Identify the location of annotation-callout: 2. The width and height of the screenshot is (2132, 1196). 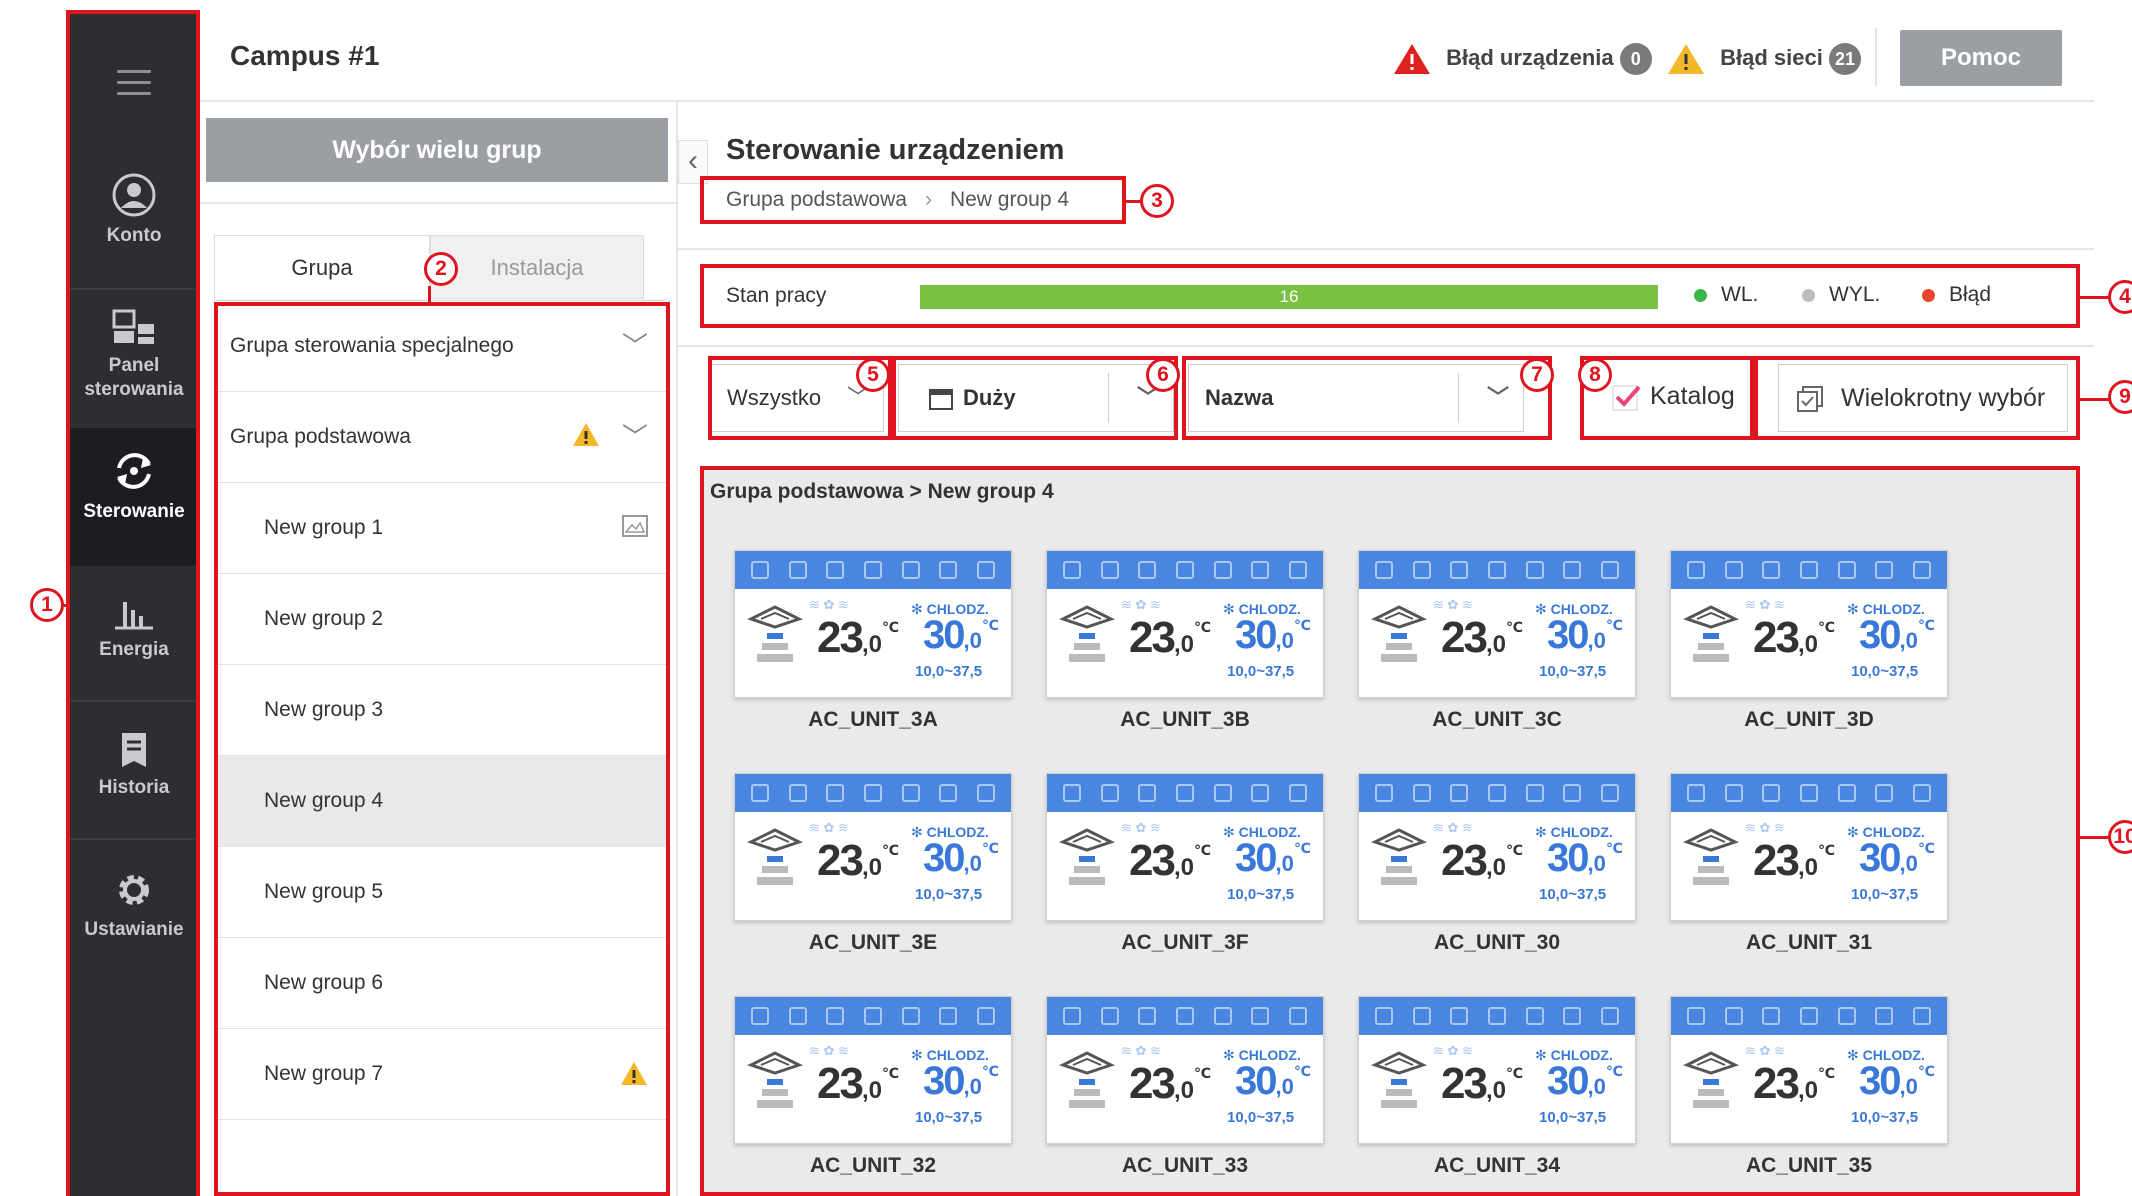
(441, 269).